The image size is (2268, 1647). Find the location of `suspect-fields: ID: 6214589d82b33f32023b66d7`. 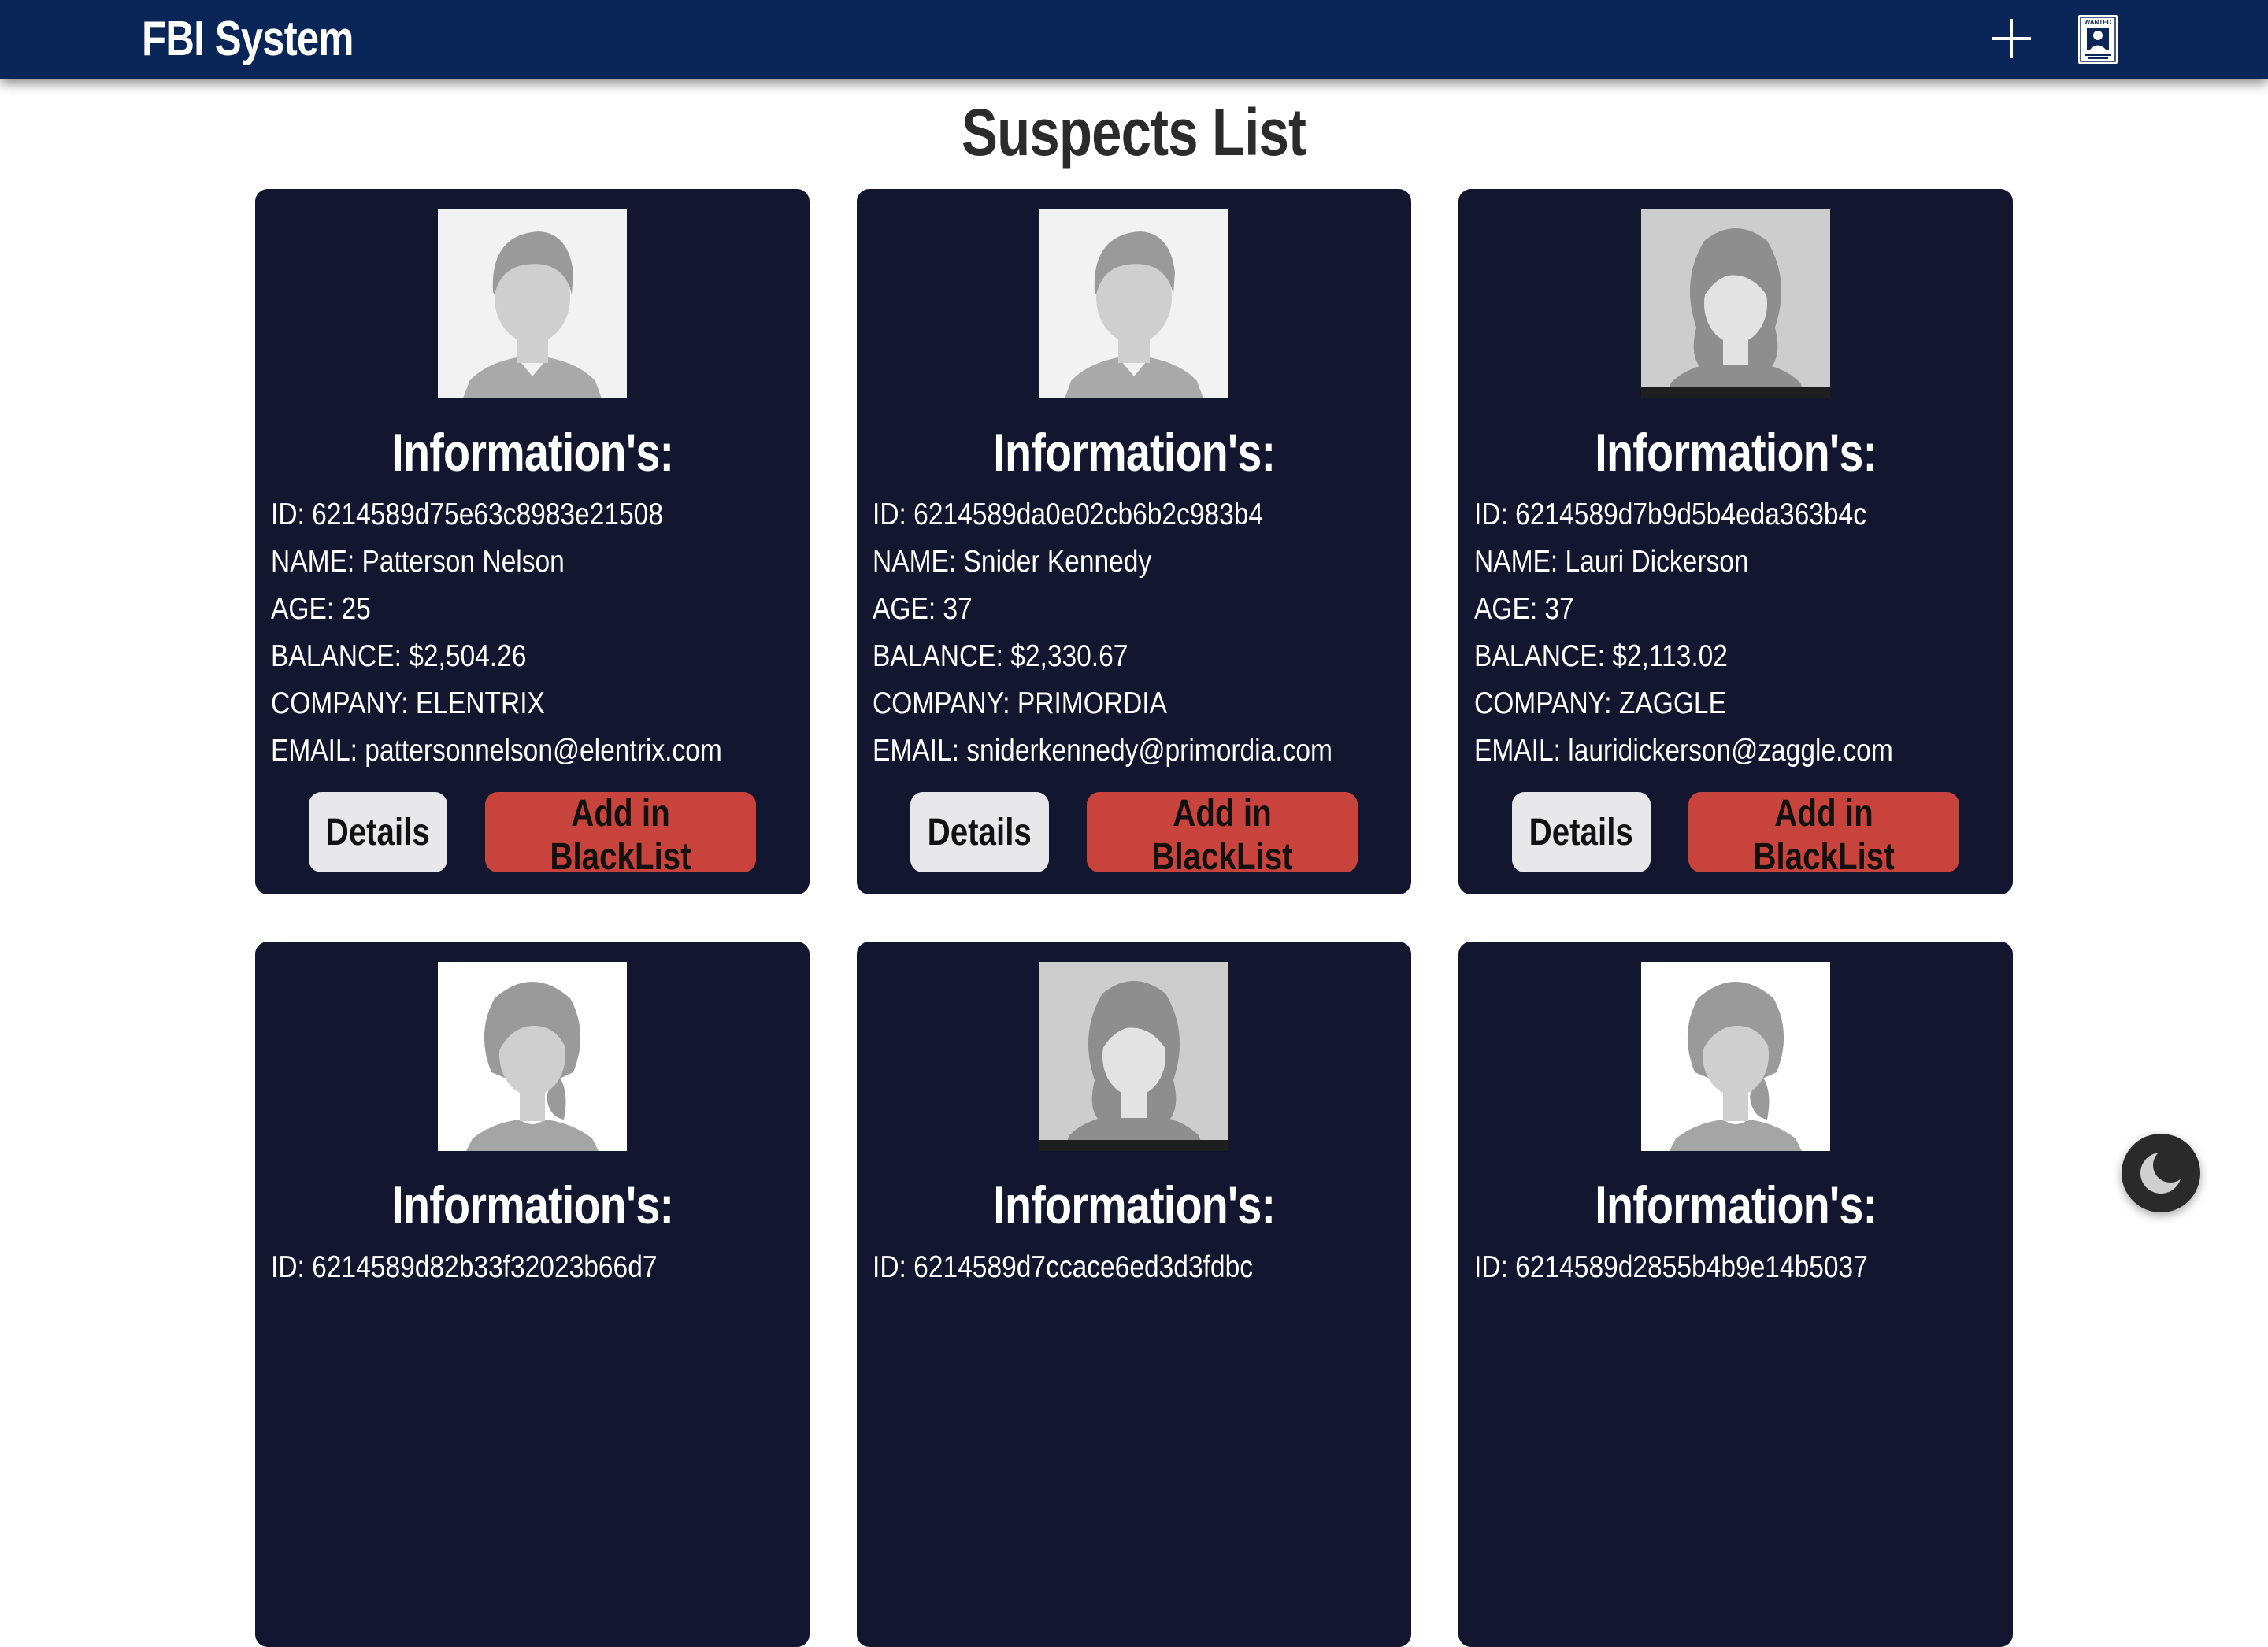

suspect-fields: ID: 6214589d82b33f32023b66d7 is located at coordinates (538, 1267).